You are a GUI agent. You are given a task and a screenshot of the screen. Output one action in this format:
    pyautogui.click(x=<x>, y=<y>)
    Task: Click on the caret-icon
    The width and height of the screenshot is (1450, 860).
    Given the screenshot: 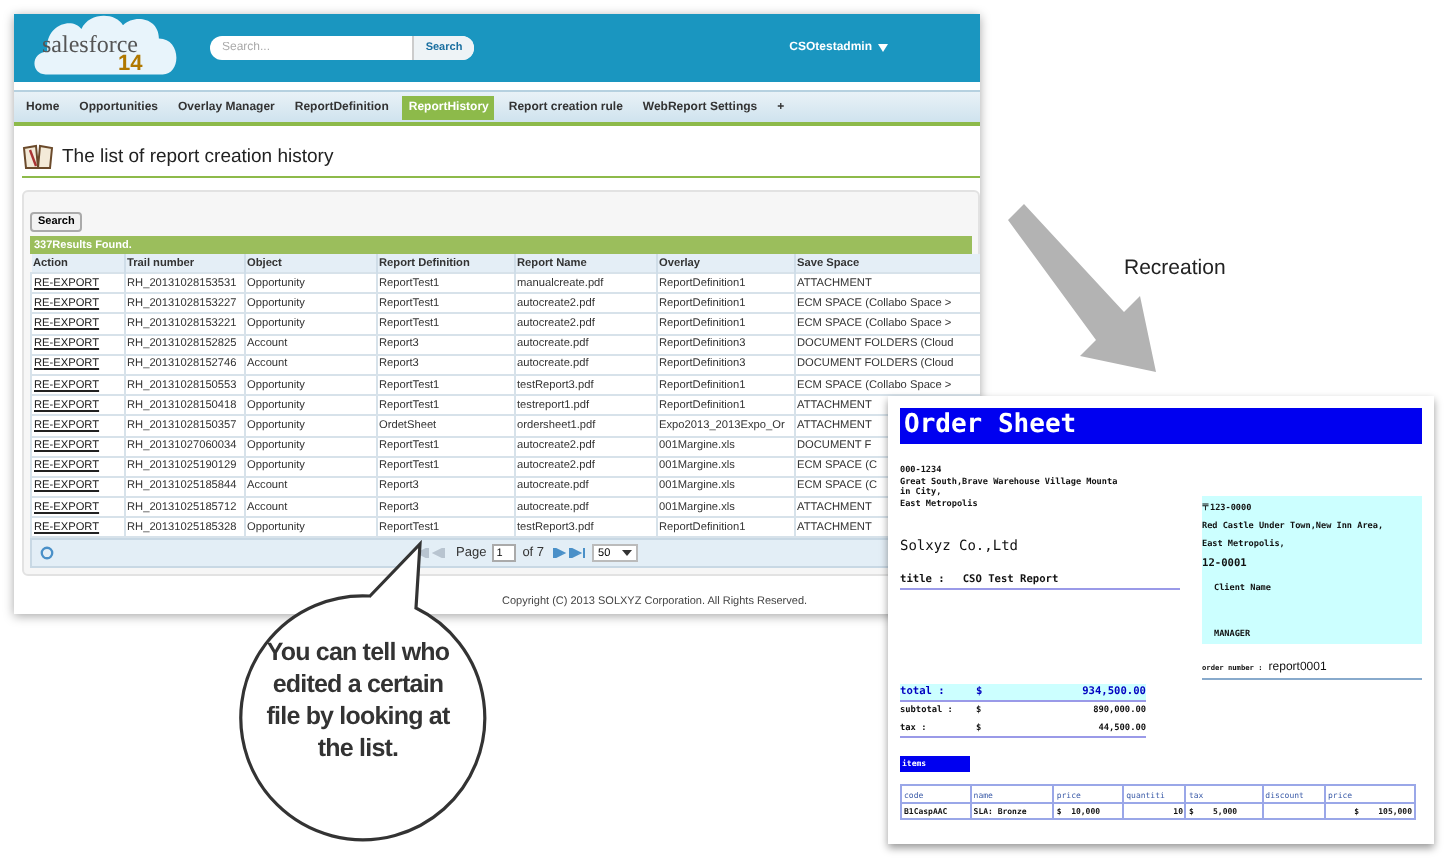 What is the action you would take?
    pyautogui.click(x=627, y=553)
    